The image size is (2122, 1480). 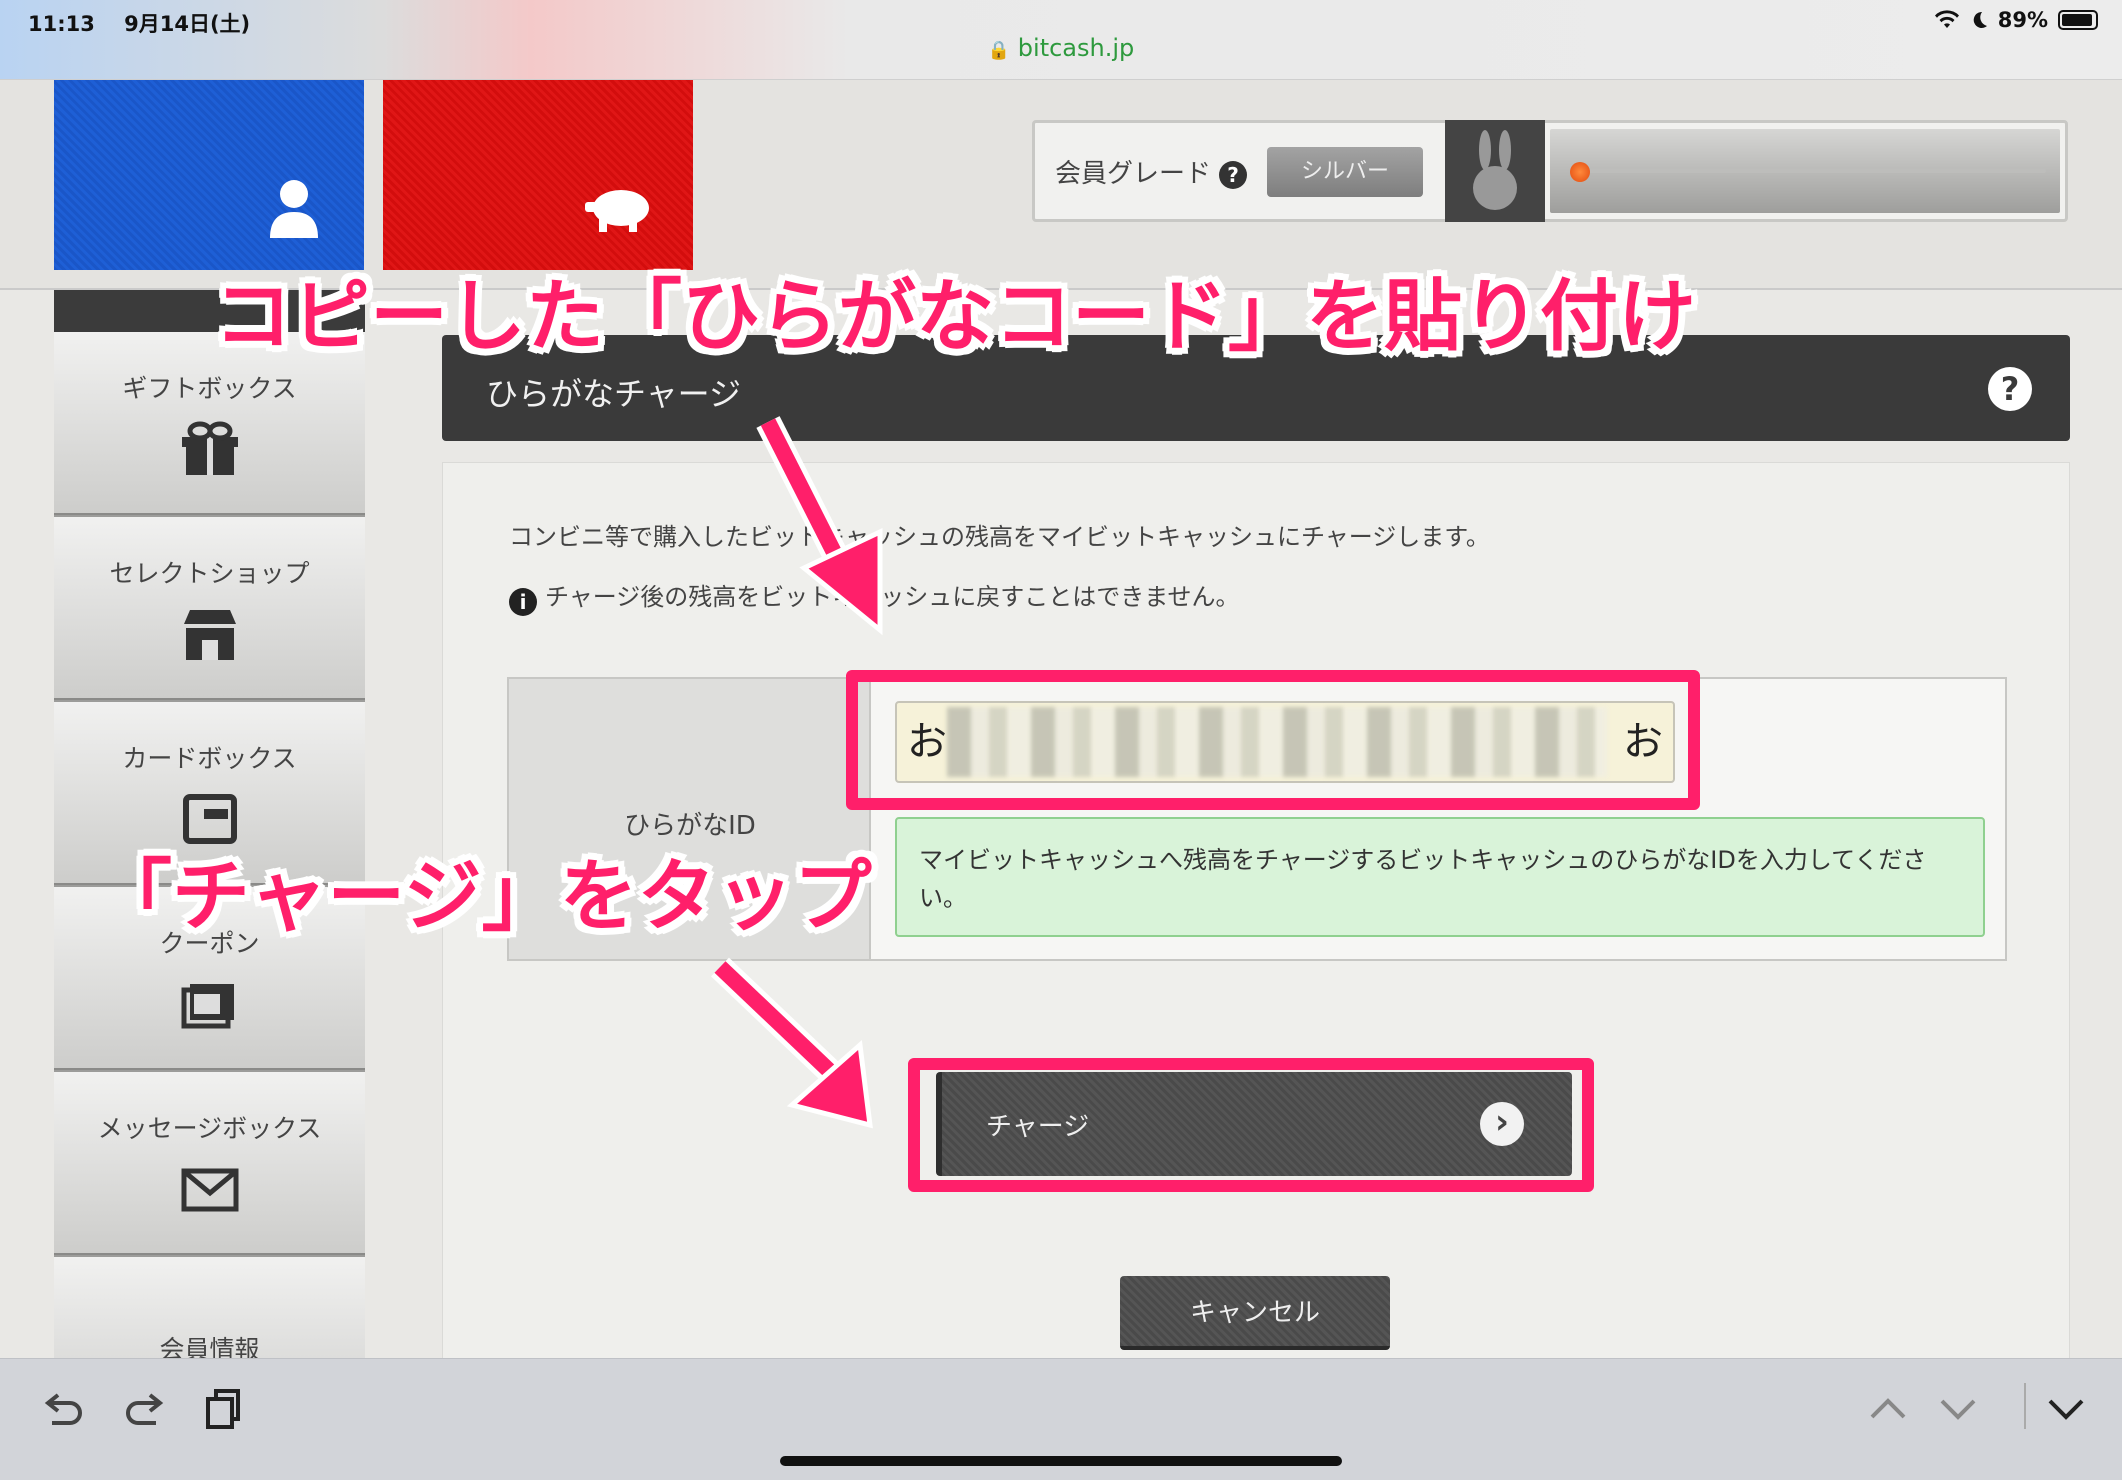 I want to click on sidebar-item-label: セレクトショップ, so click(x=209, y=573).